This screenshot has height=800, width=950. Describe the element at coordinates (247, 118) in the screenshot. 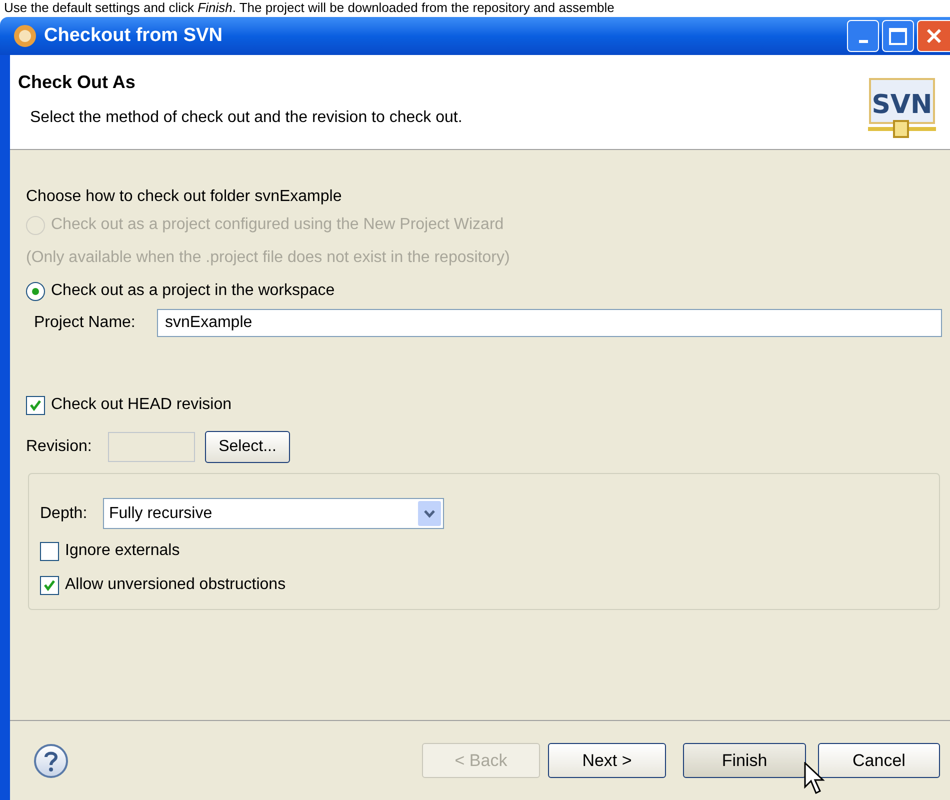

I see `page-description: Select the method of check out and the revision to check out.` at that location.